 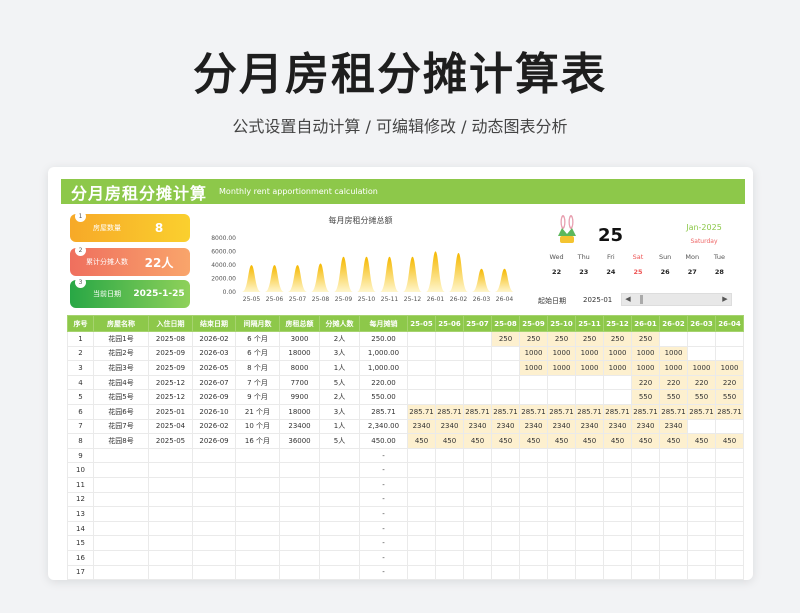 I want to click on column-header: 每月摊销, so click(x=383, y=323).